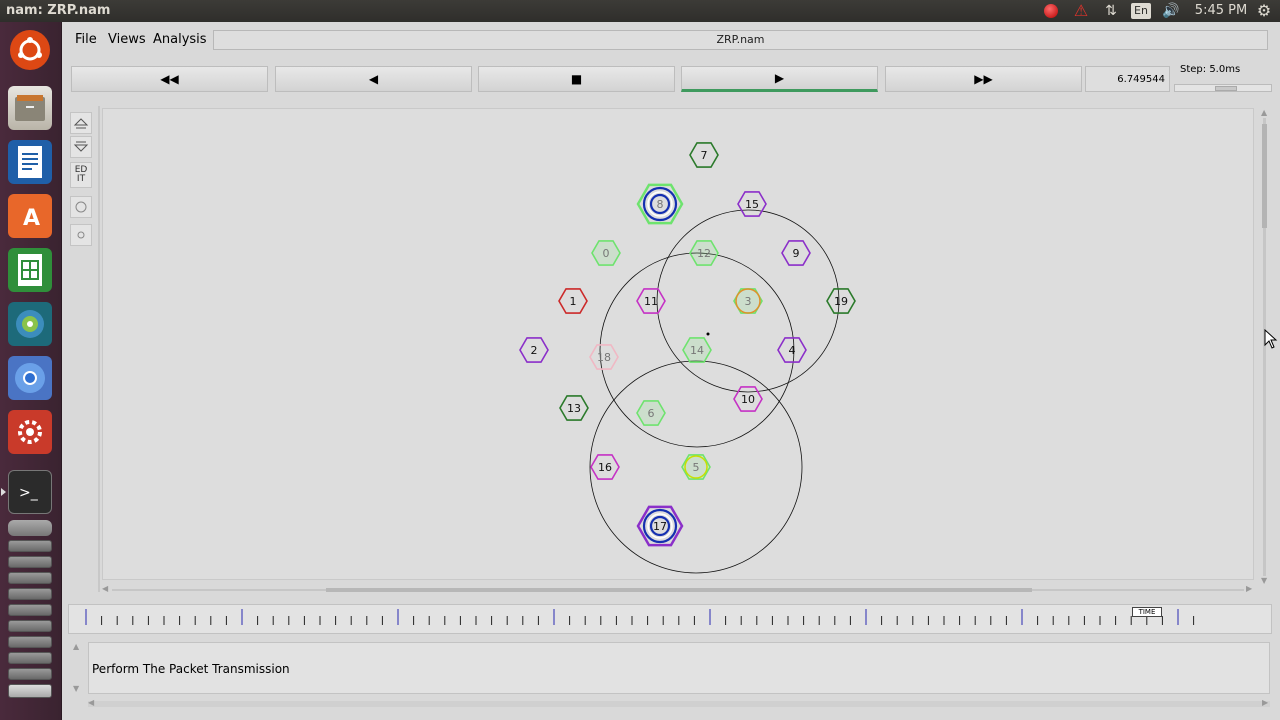  Describe the element at coordinates (1271, 339) in the screenshot. I see `mouse-pointer-icon` at that location.